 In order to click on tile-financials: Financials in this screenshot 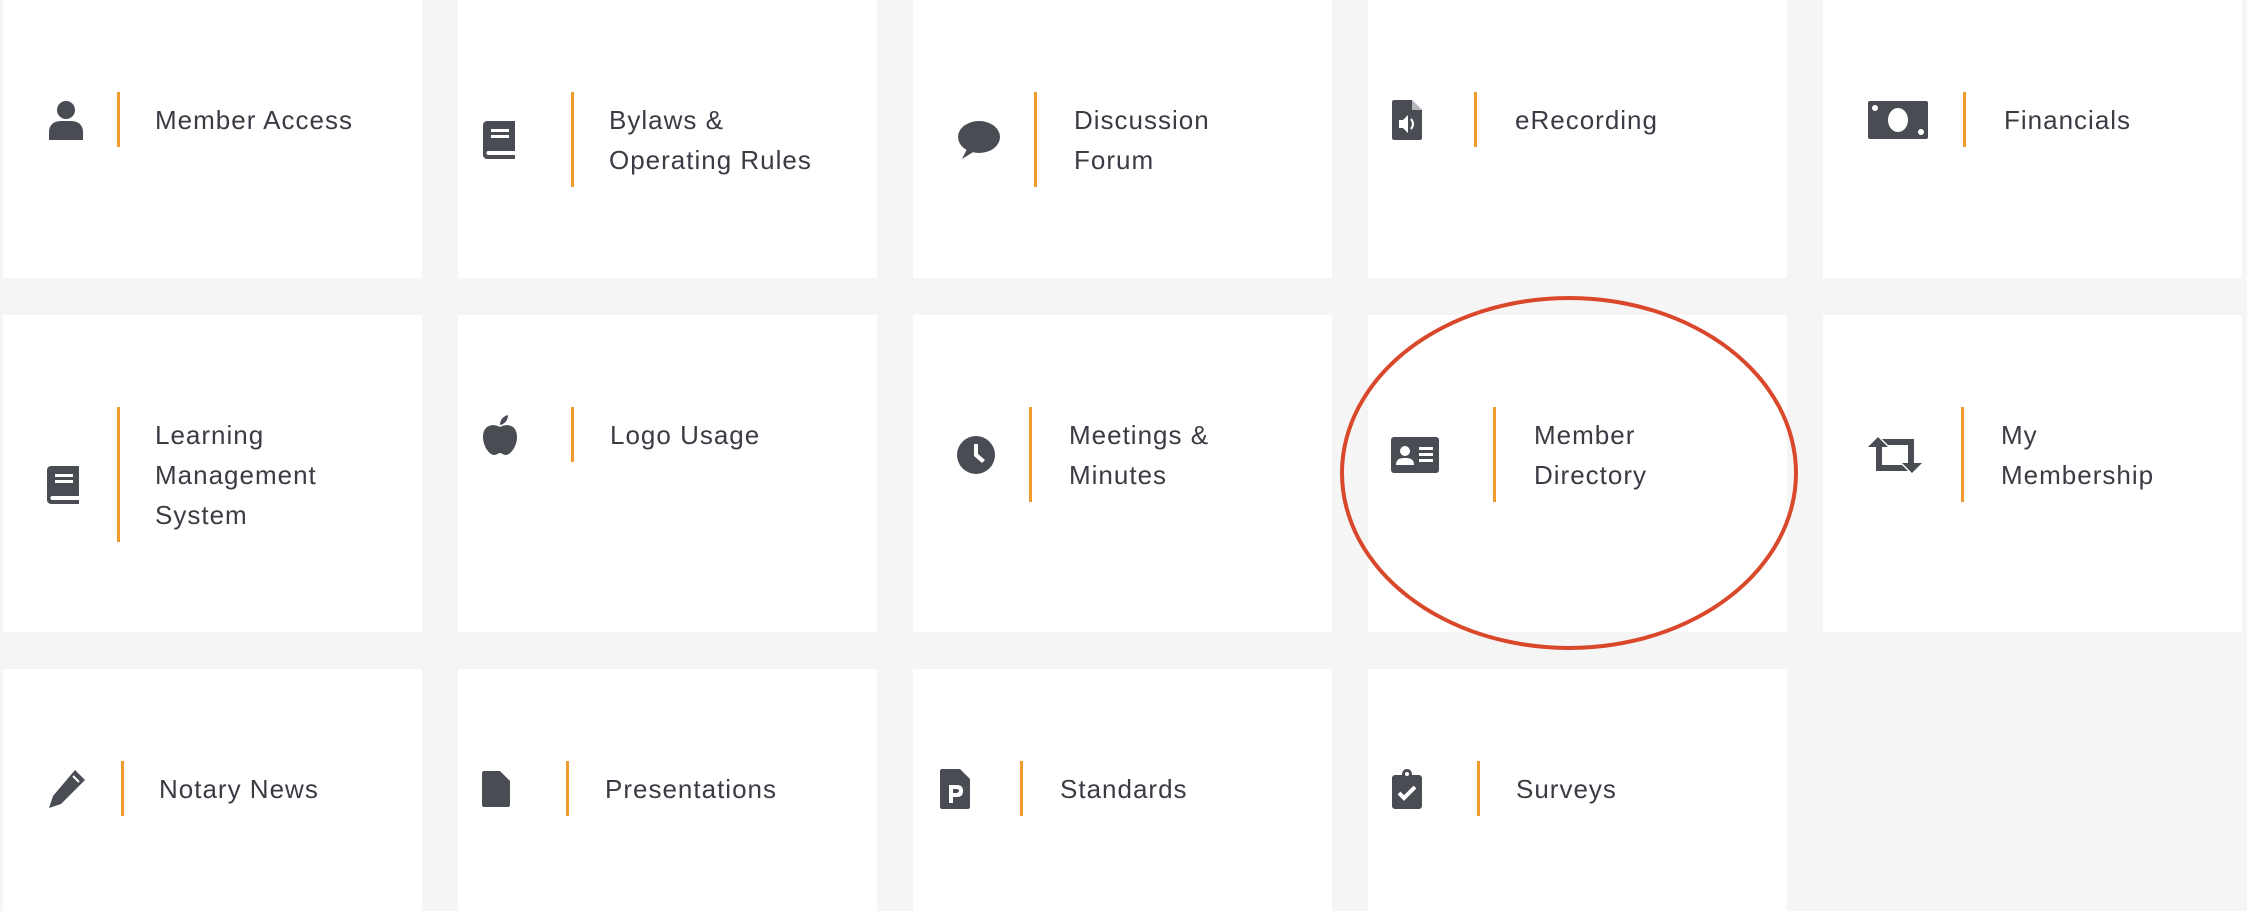, I will do `click(2032, 139)`.